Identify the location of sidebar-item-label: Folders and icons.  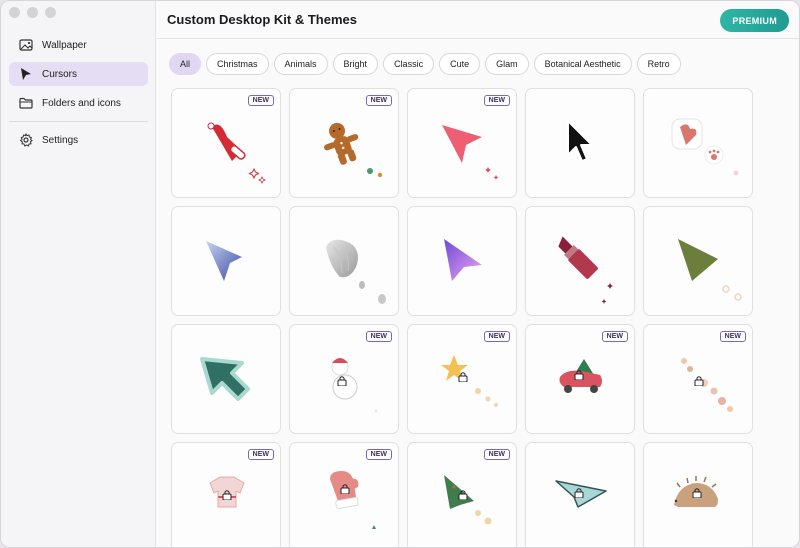
(81, 103).